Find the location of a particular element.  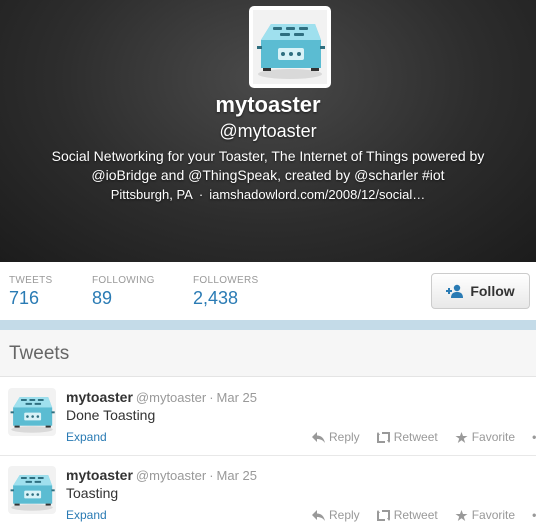

tweets-heading-bar: Tweets is located at coordinates (268, 353).